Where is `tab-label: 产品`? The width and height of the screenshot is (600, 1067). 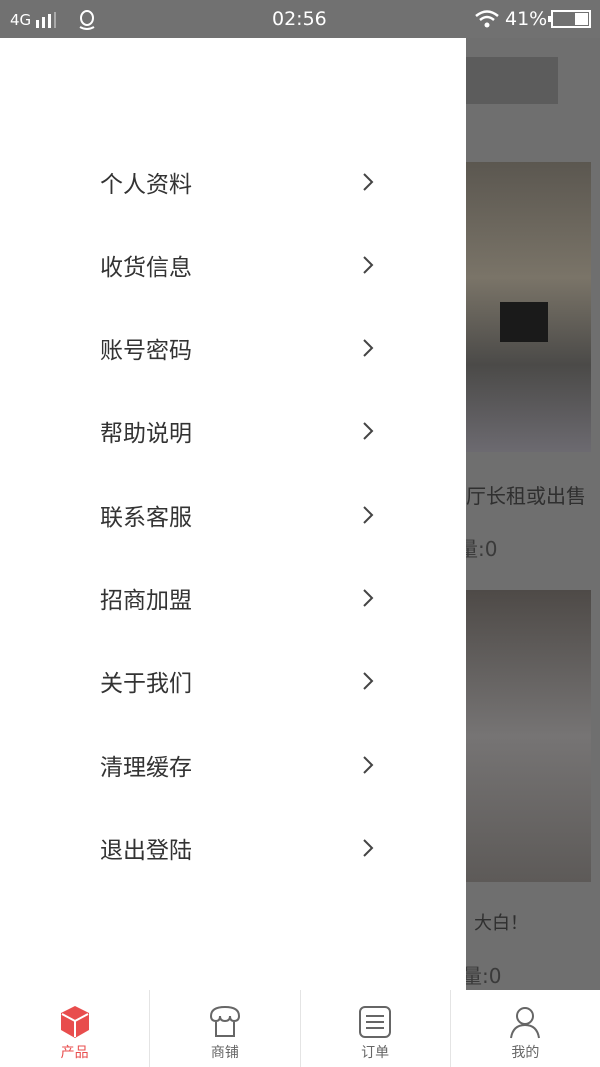
tab-label: 产品 is located at coordinates (74, 1053).